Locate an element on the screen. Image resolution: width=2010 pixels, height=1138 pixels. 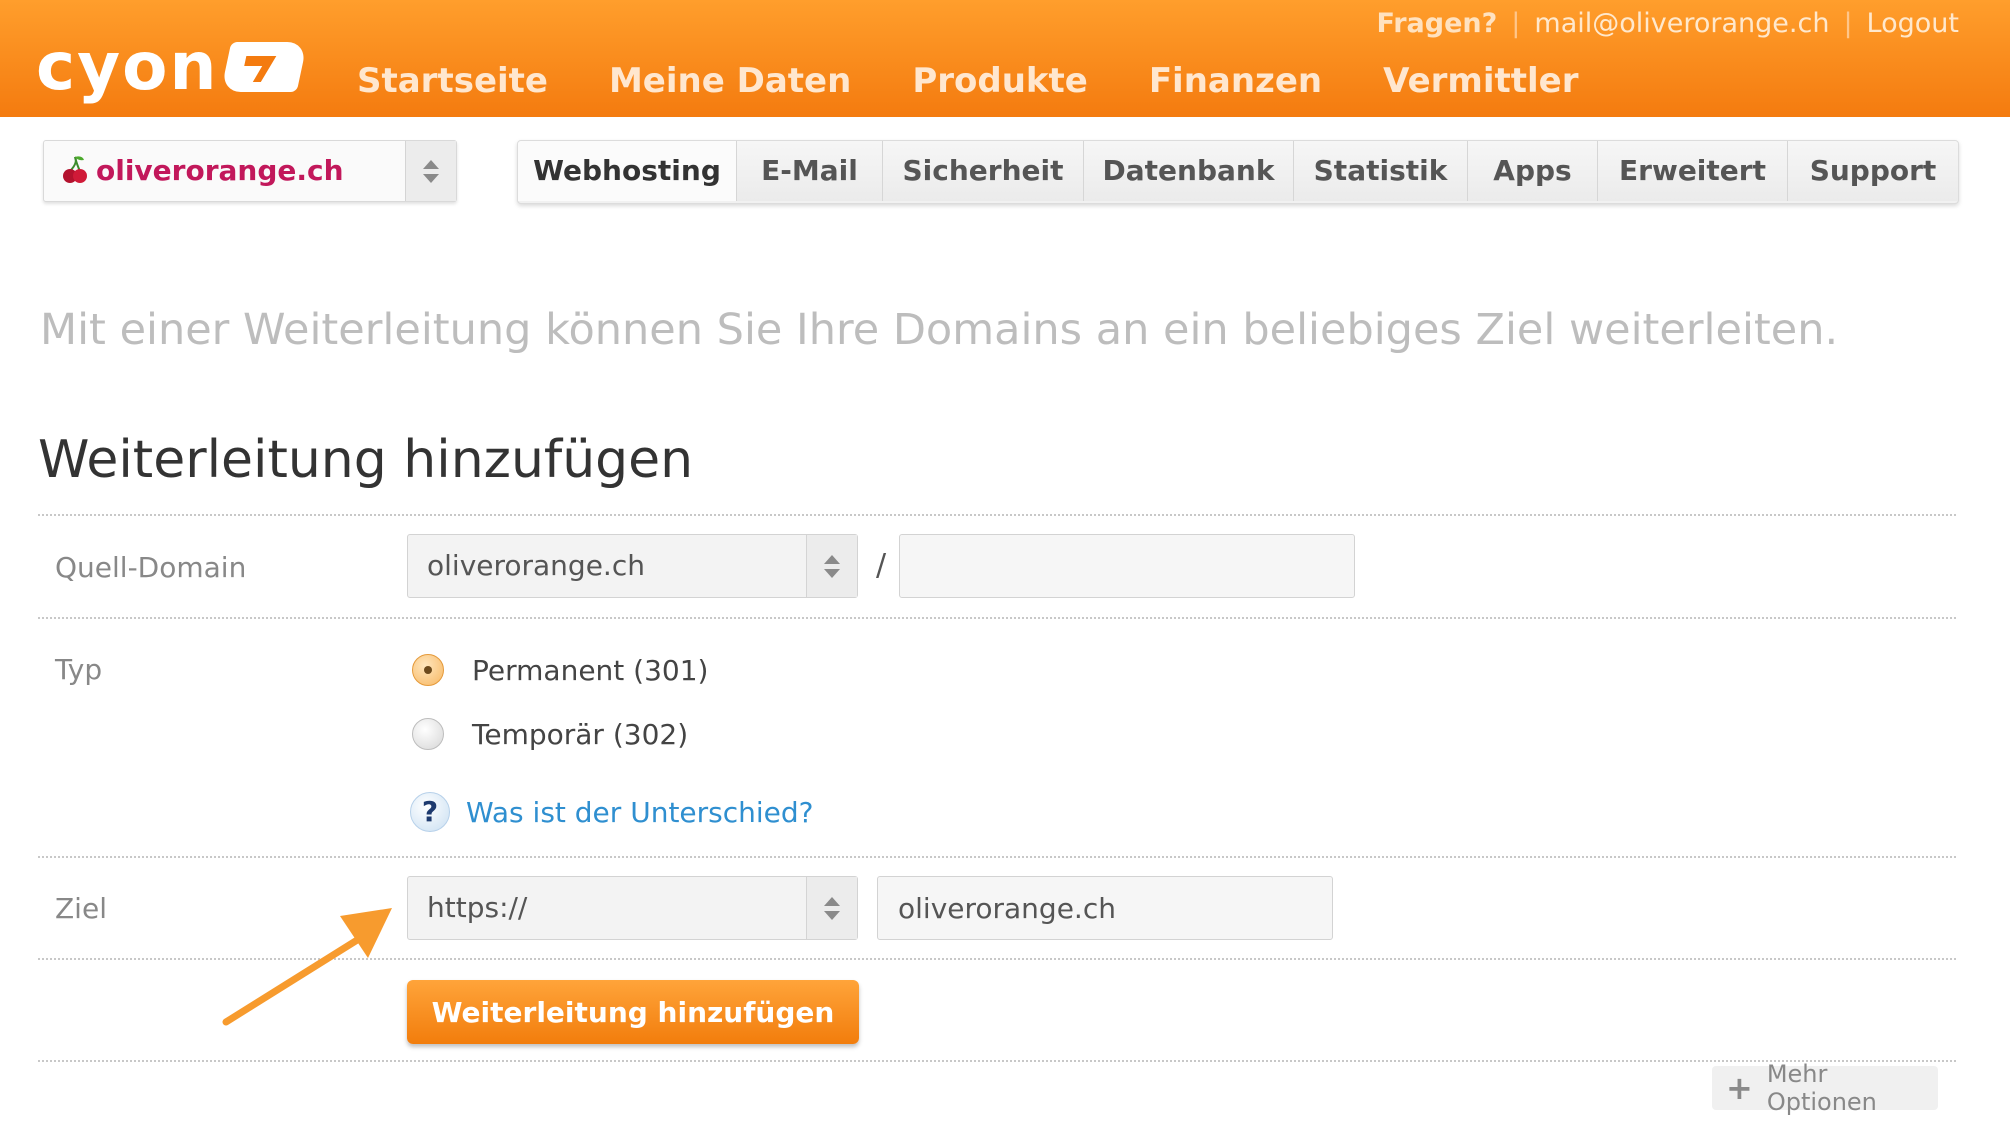
source-domain-label: Quell-Domain is located at coordinates (151, 567).